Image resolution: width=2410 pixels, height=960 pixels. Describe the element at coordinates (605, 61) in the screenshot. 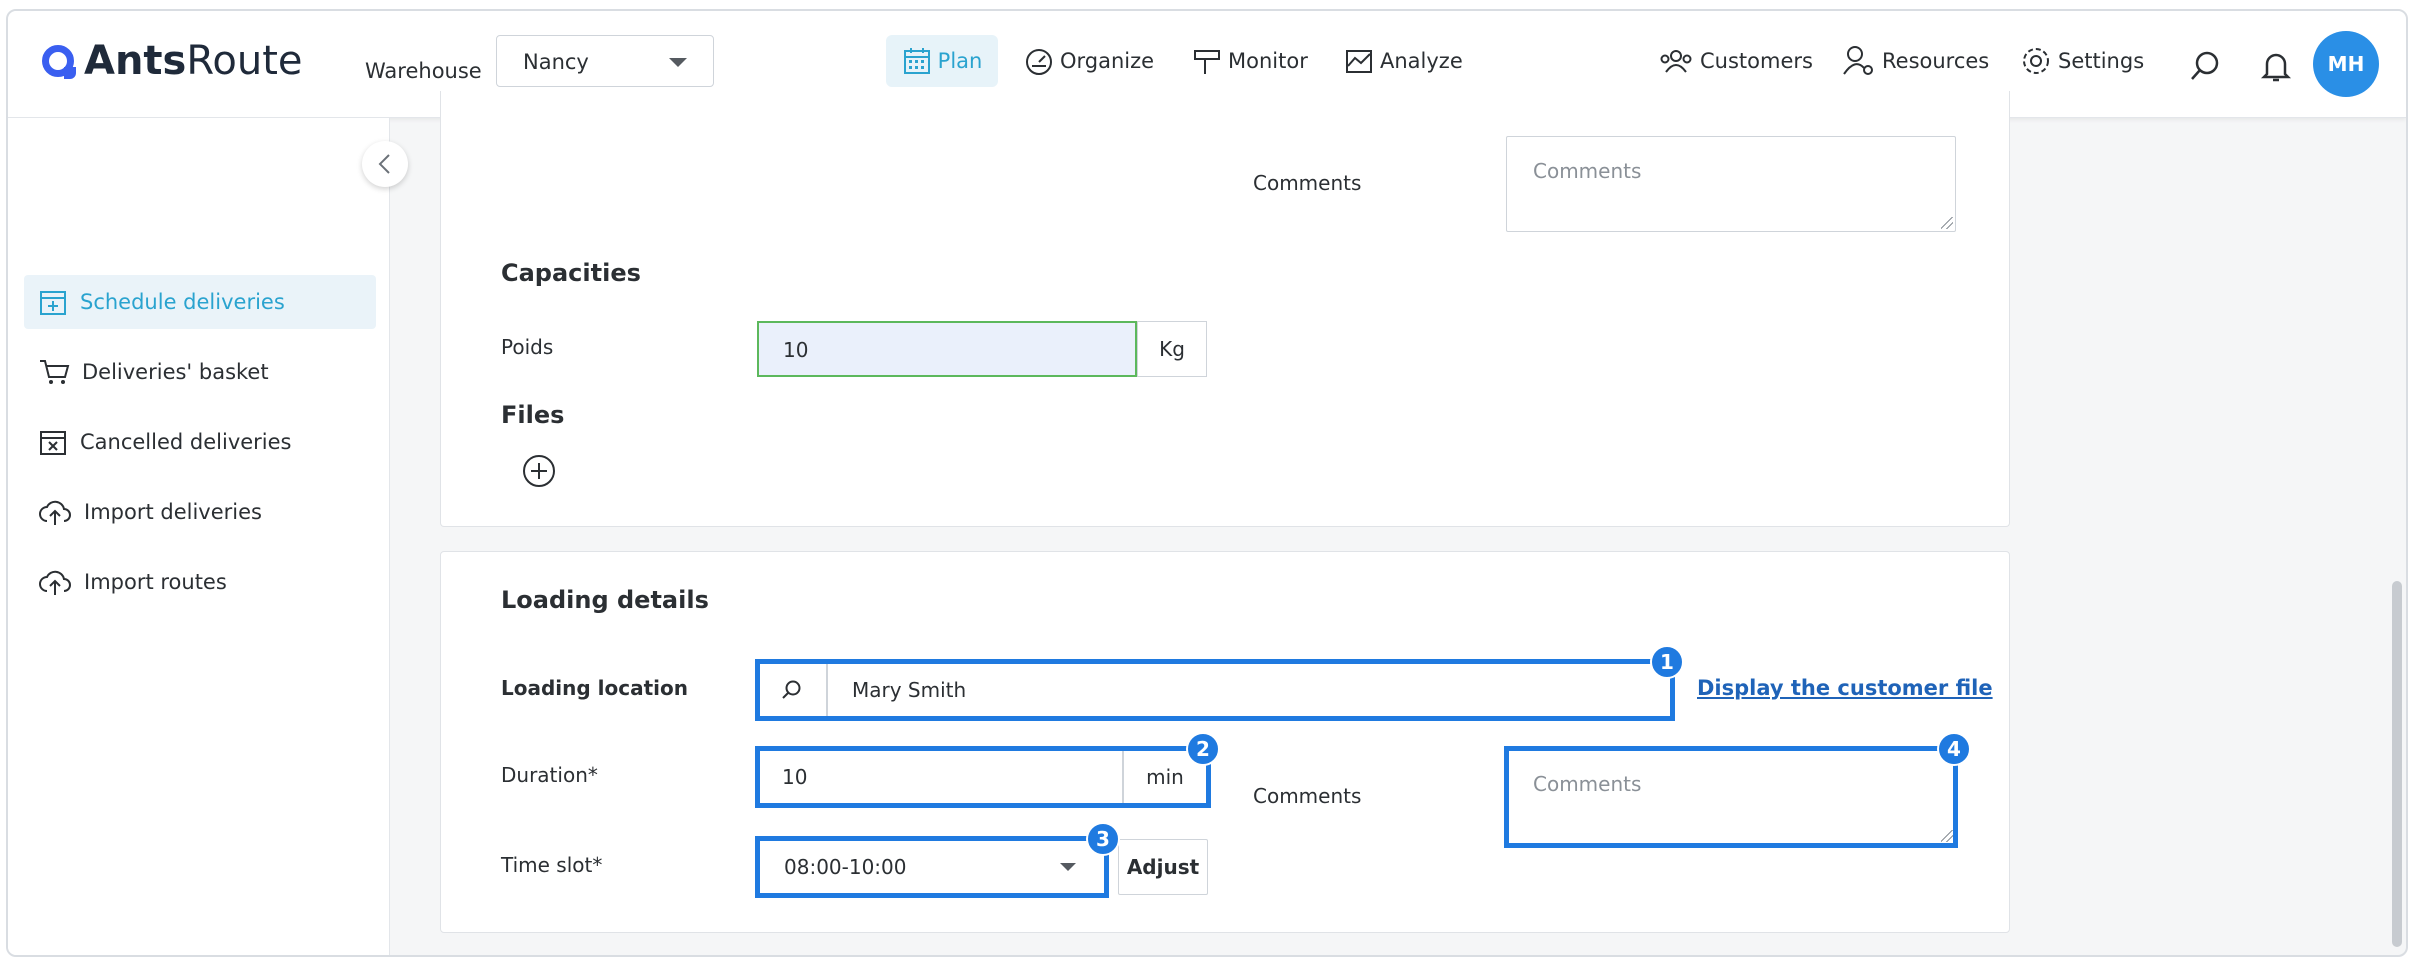

I see `warehouse-select: Nancy` at that location.